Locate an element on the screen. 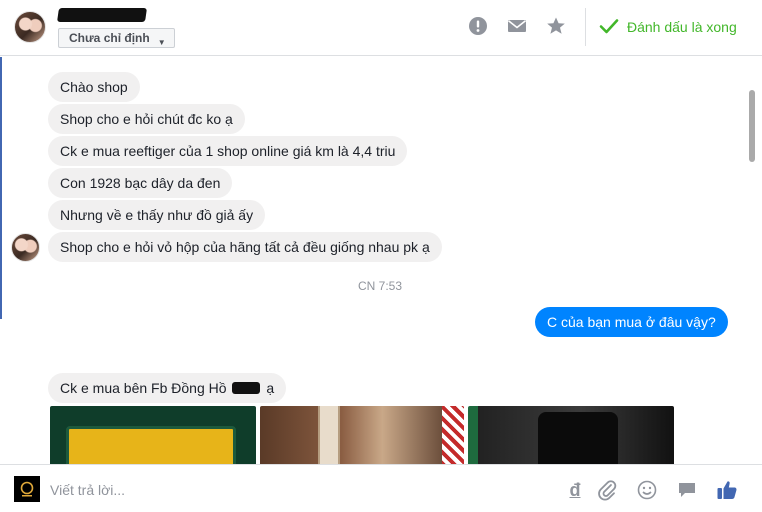 This screenshot has width=762, height=512. mark-done-button: Đánh dấu là xong is located at coordinates (668, 27).